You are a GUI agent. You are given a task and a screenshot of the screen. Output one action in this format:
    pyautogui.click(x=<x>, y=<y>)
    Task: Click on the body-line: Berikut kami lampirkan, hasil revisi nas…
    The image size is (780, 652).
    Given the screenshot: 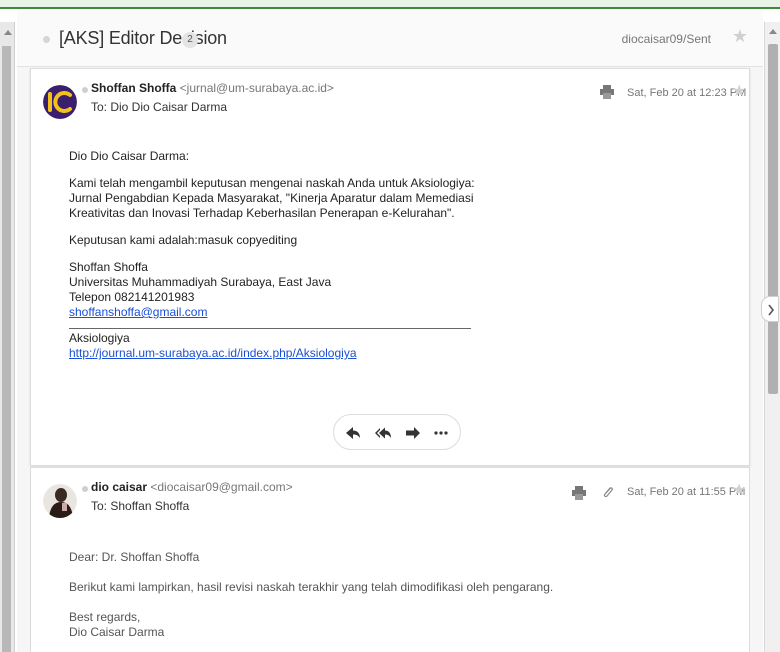 What is the action you would take?
    pyautogui.click(x=311, y=587)
    